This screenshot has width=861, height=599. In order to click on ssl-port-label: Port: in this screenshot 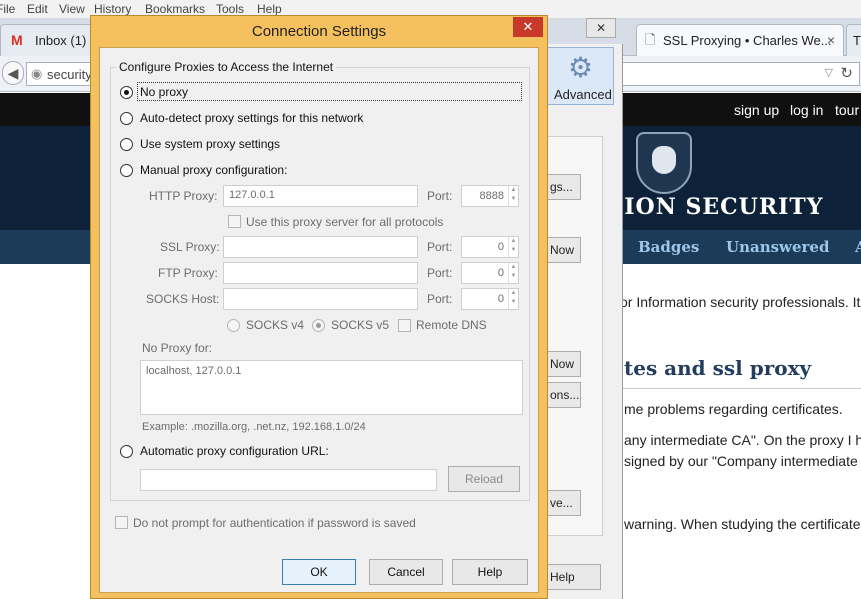, I will do `click(440, 247)`.